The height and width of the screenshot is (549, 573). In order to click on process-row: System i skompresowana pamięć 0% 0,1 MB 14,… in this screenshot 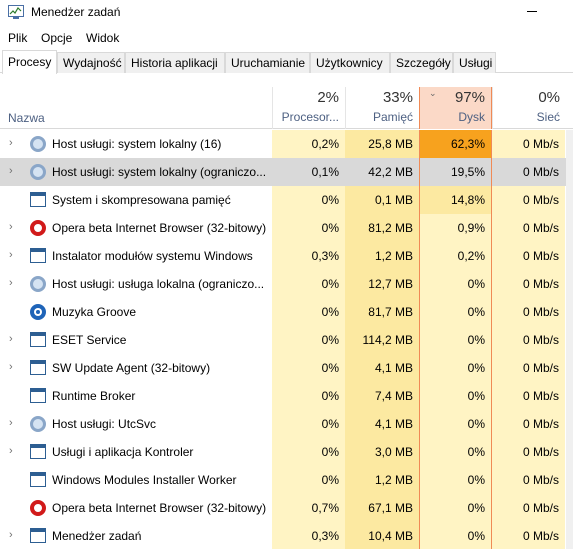, I will do `click(286, 200)`.